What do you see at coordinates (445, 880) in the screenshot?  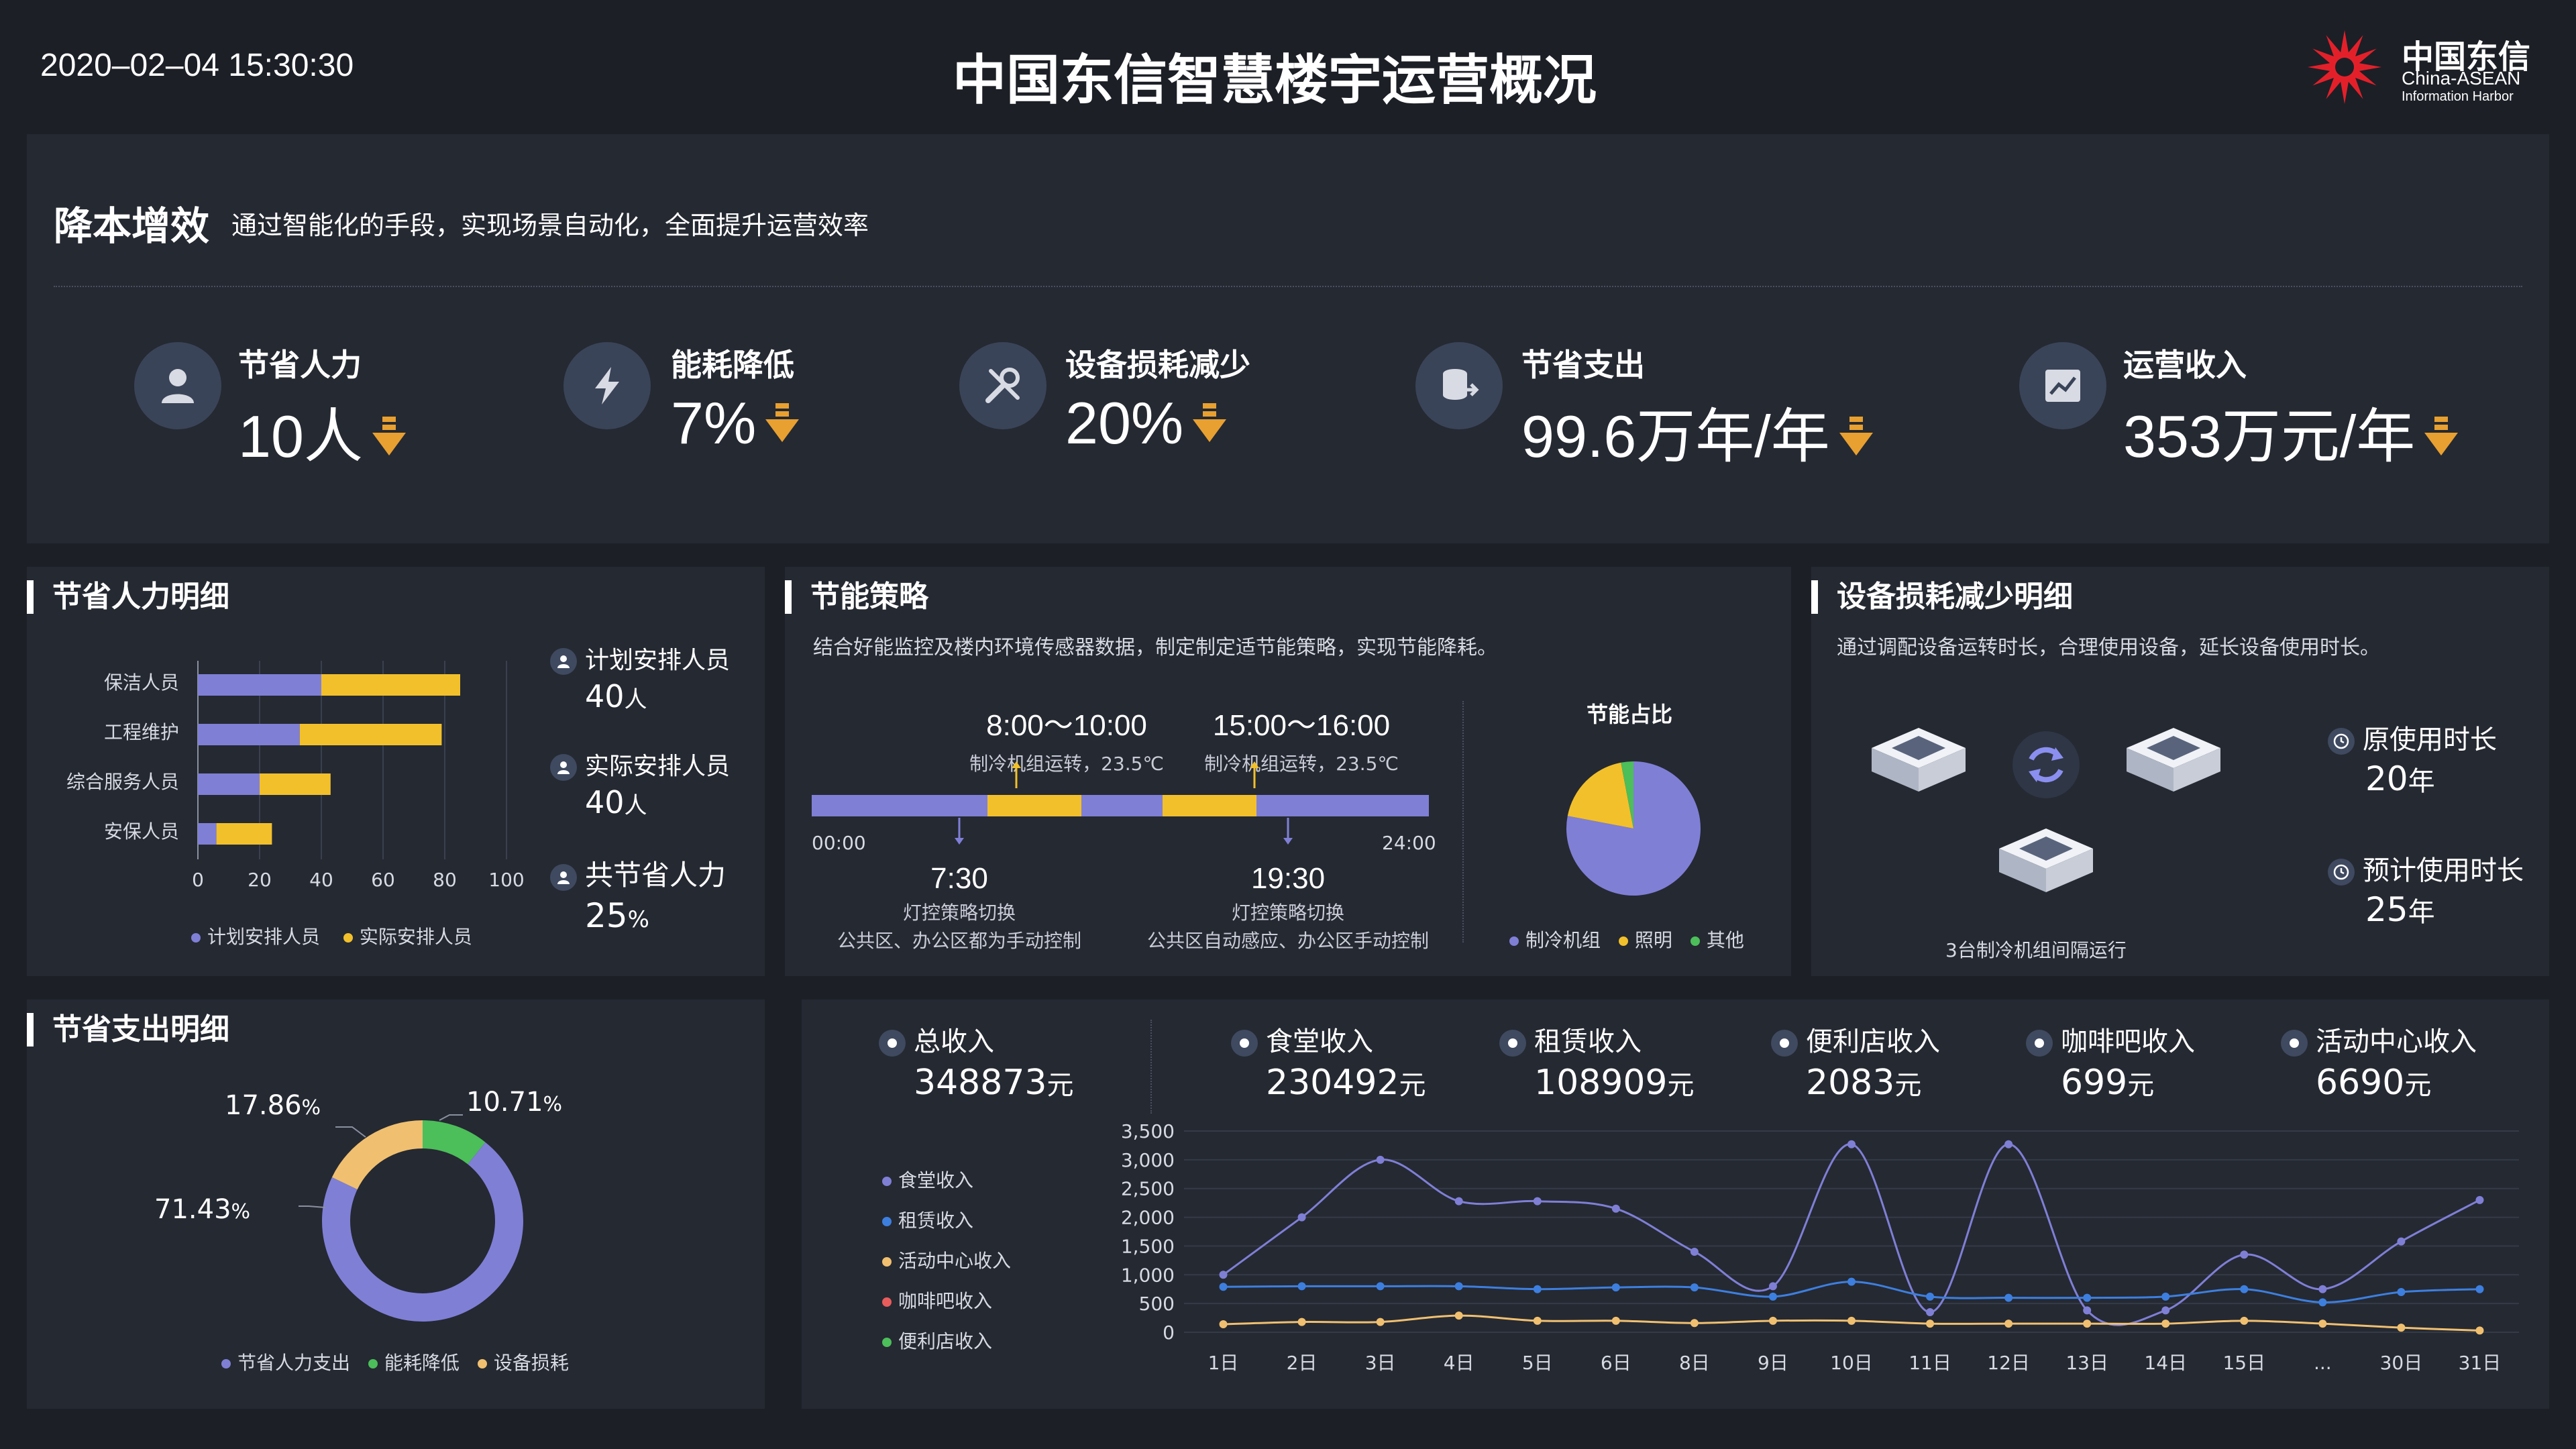 I see `x-tick-label: 80` at bounding box center [445, 880].